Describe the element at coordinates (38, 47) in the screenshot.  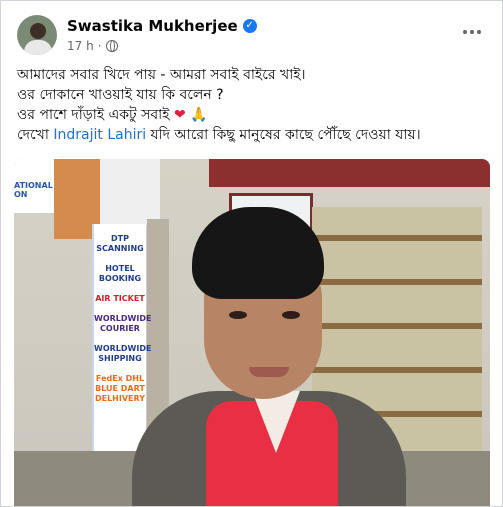
I see `avatar-body-icon` at that location.